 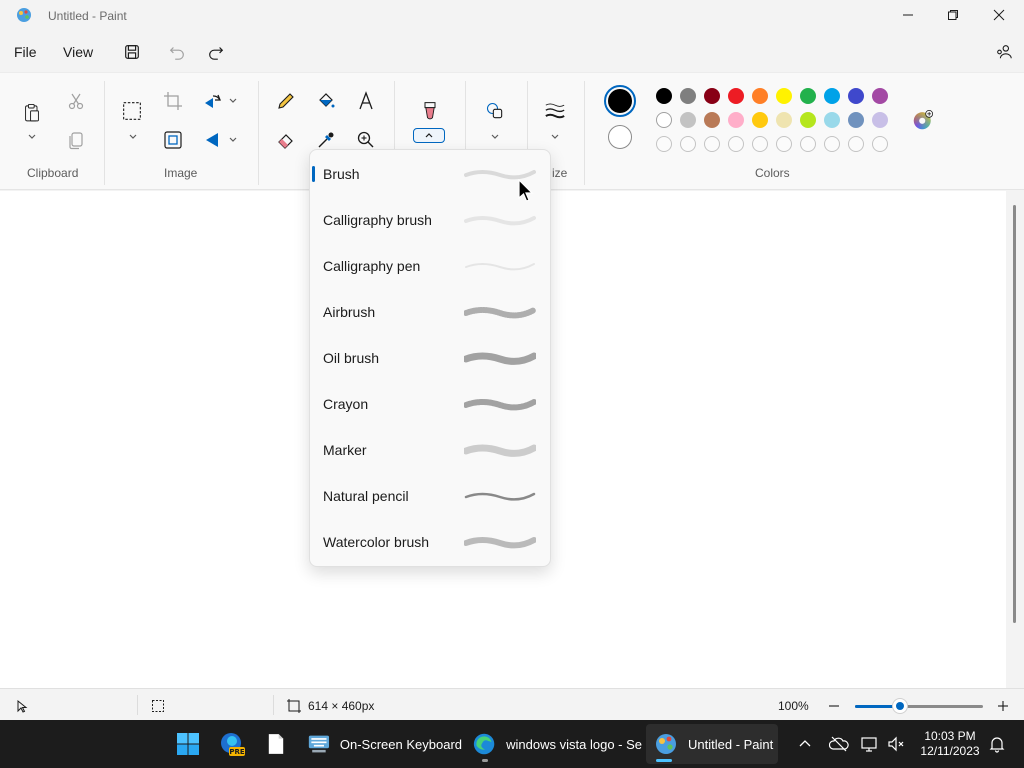 I want to click on brush-option: Oil brush, so click(x=430, y=358).